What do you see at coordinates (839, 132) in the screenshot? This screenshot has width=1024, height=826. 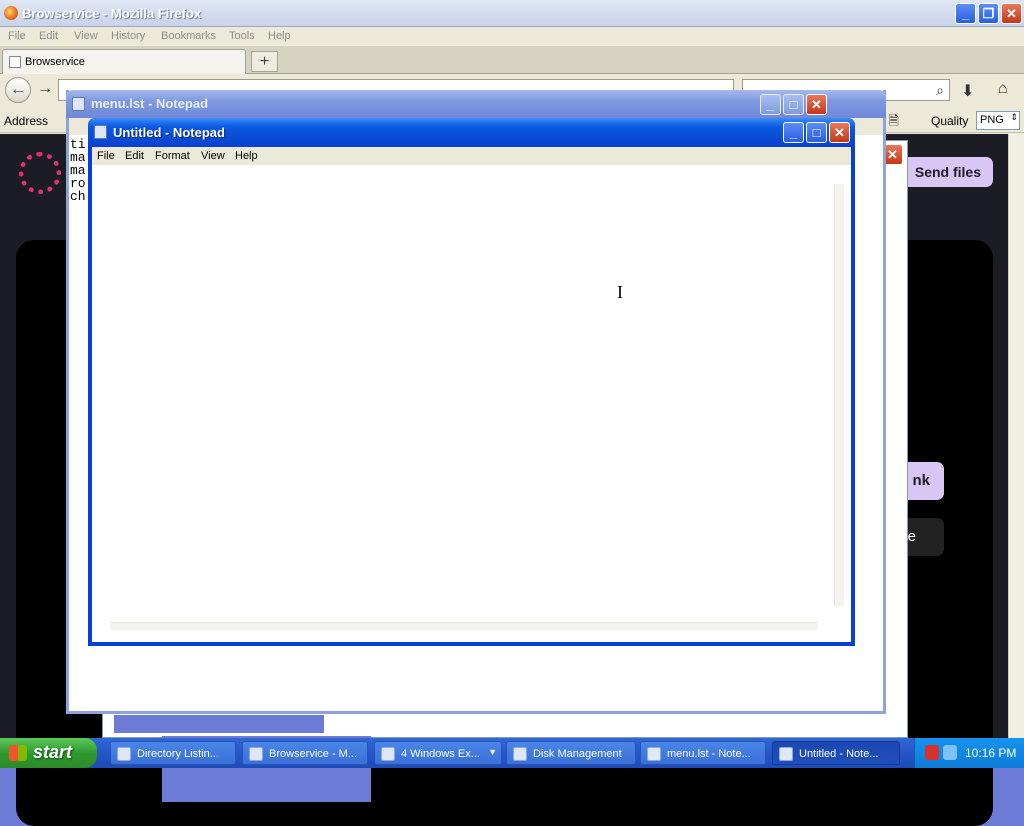 I see `untitled-close-button: ✕` at bounding box center [839, 132].